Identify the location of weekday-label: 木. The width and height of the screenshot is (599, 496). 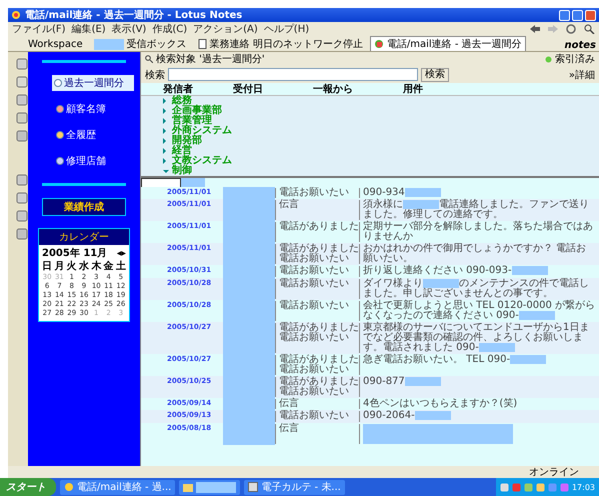
(96, 266).